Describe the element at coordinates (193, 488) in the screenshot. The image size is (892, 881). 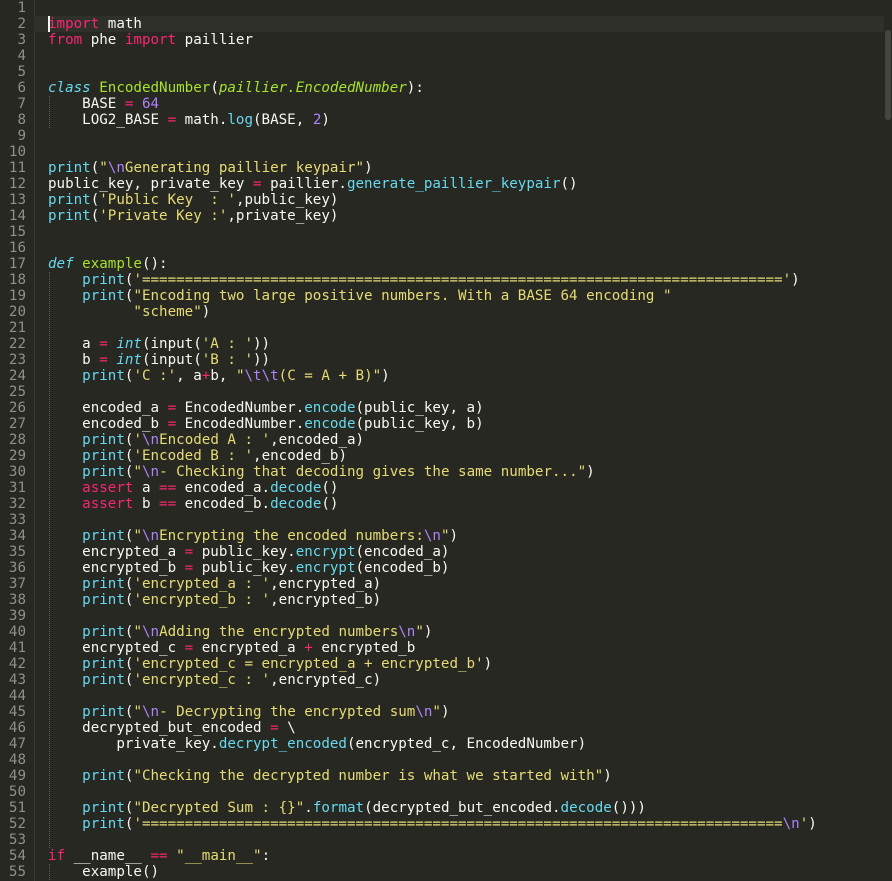
I see `code-line: assert a == encoded_a.decode()` at that location.